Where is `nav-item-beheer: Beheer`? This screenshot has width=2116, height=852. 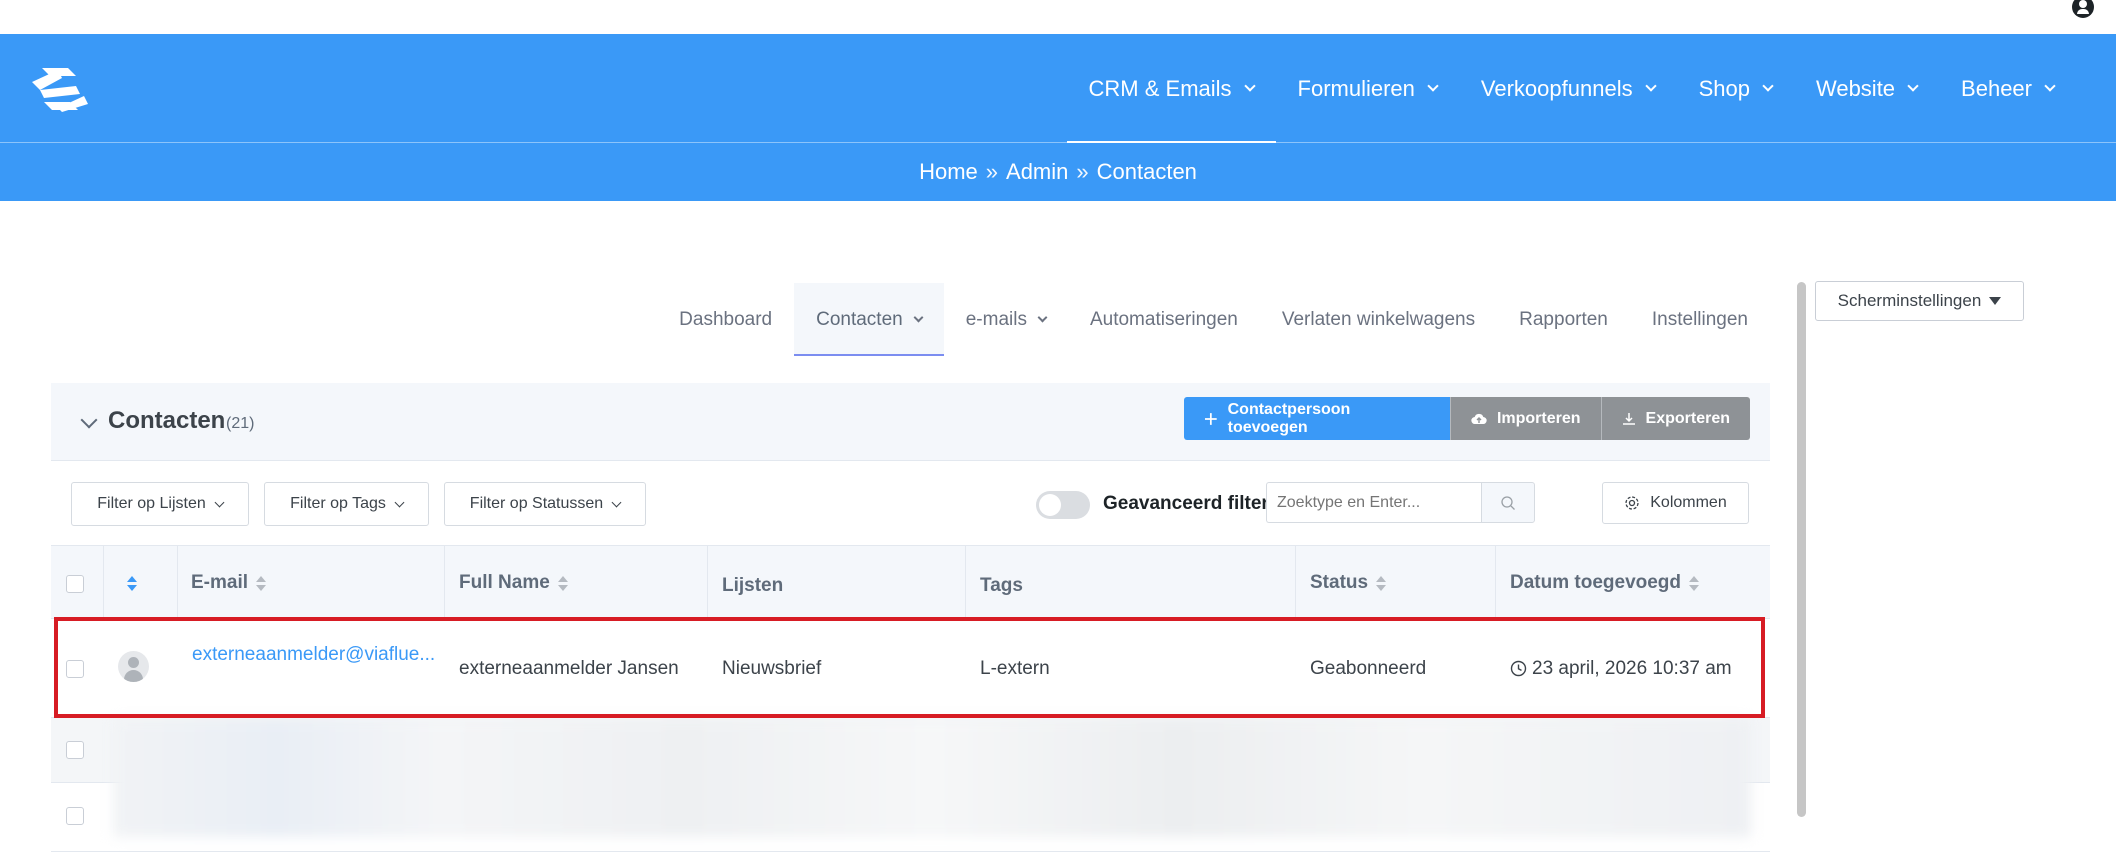 nav-item-beheer: Beheer is located at coordinates (2007, 88).